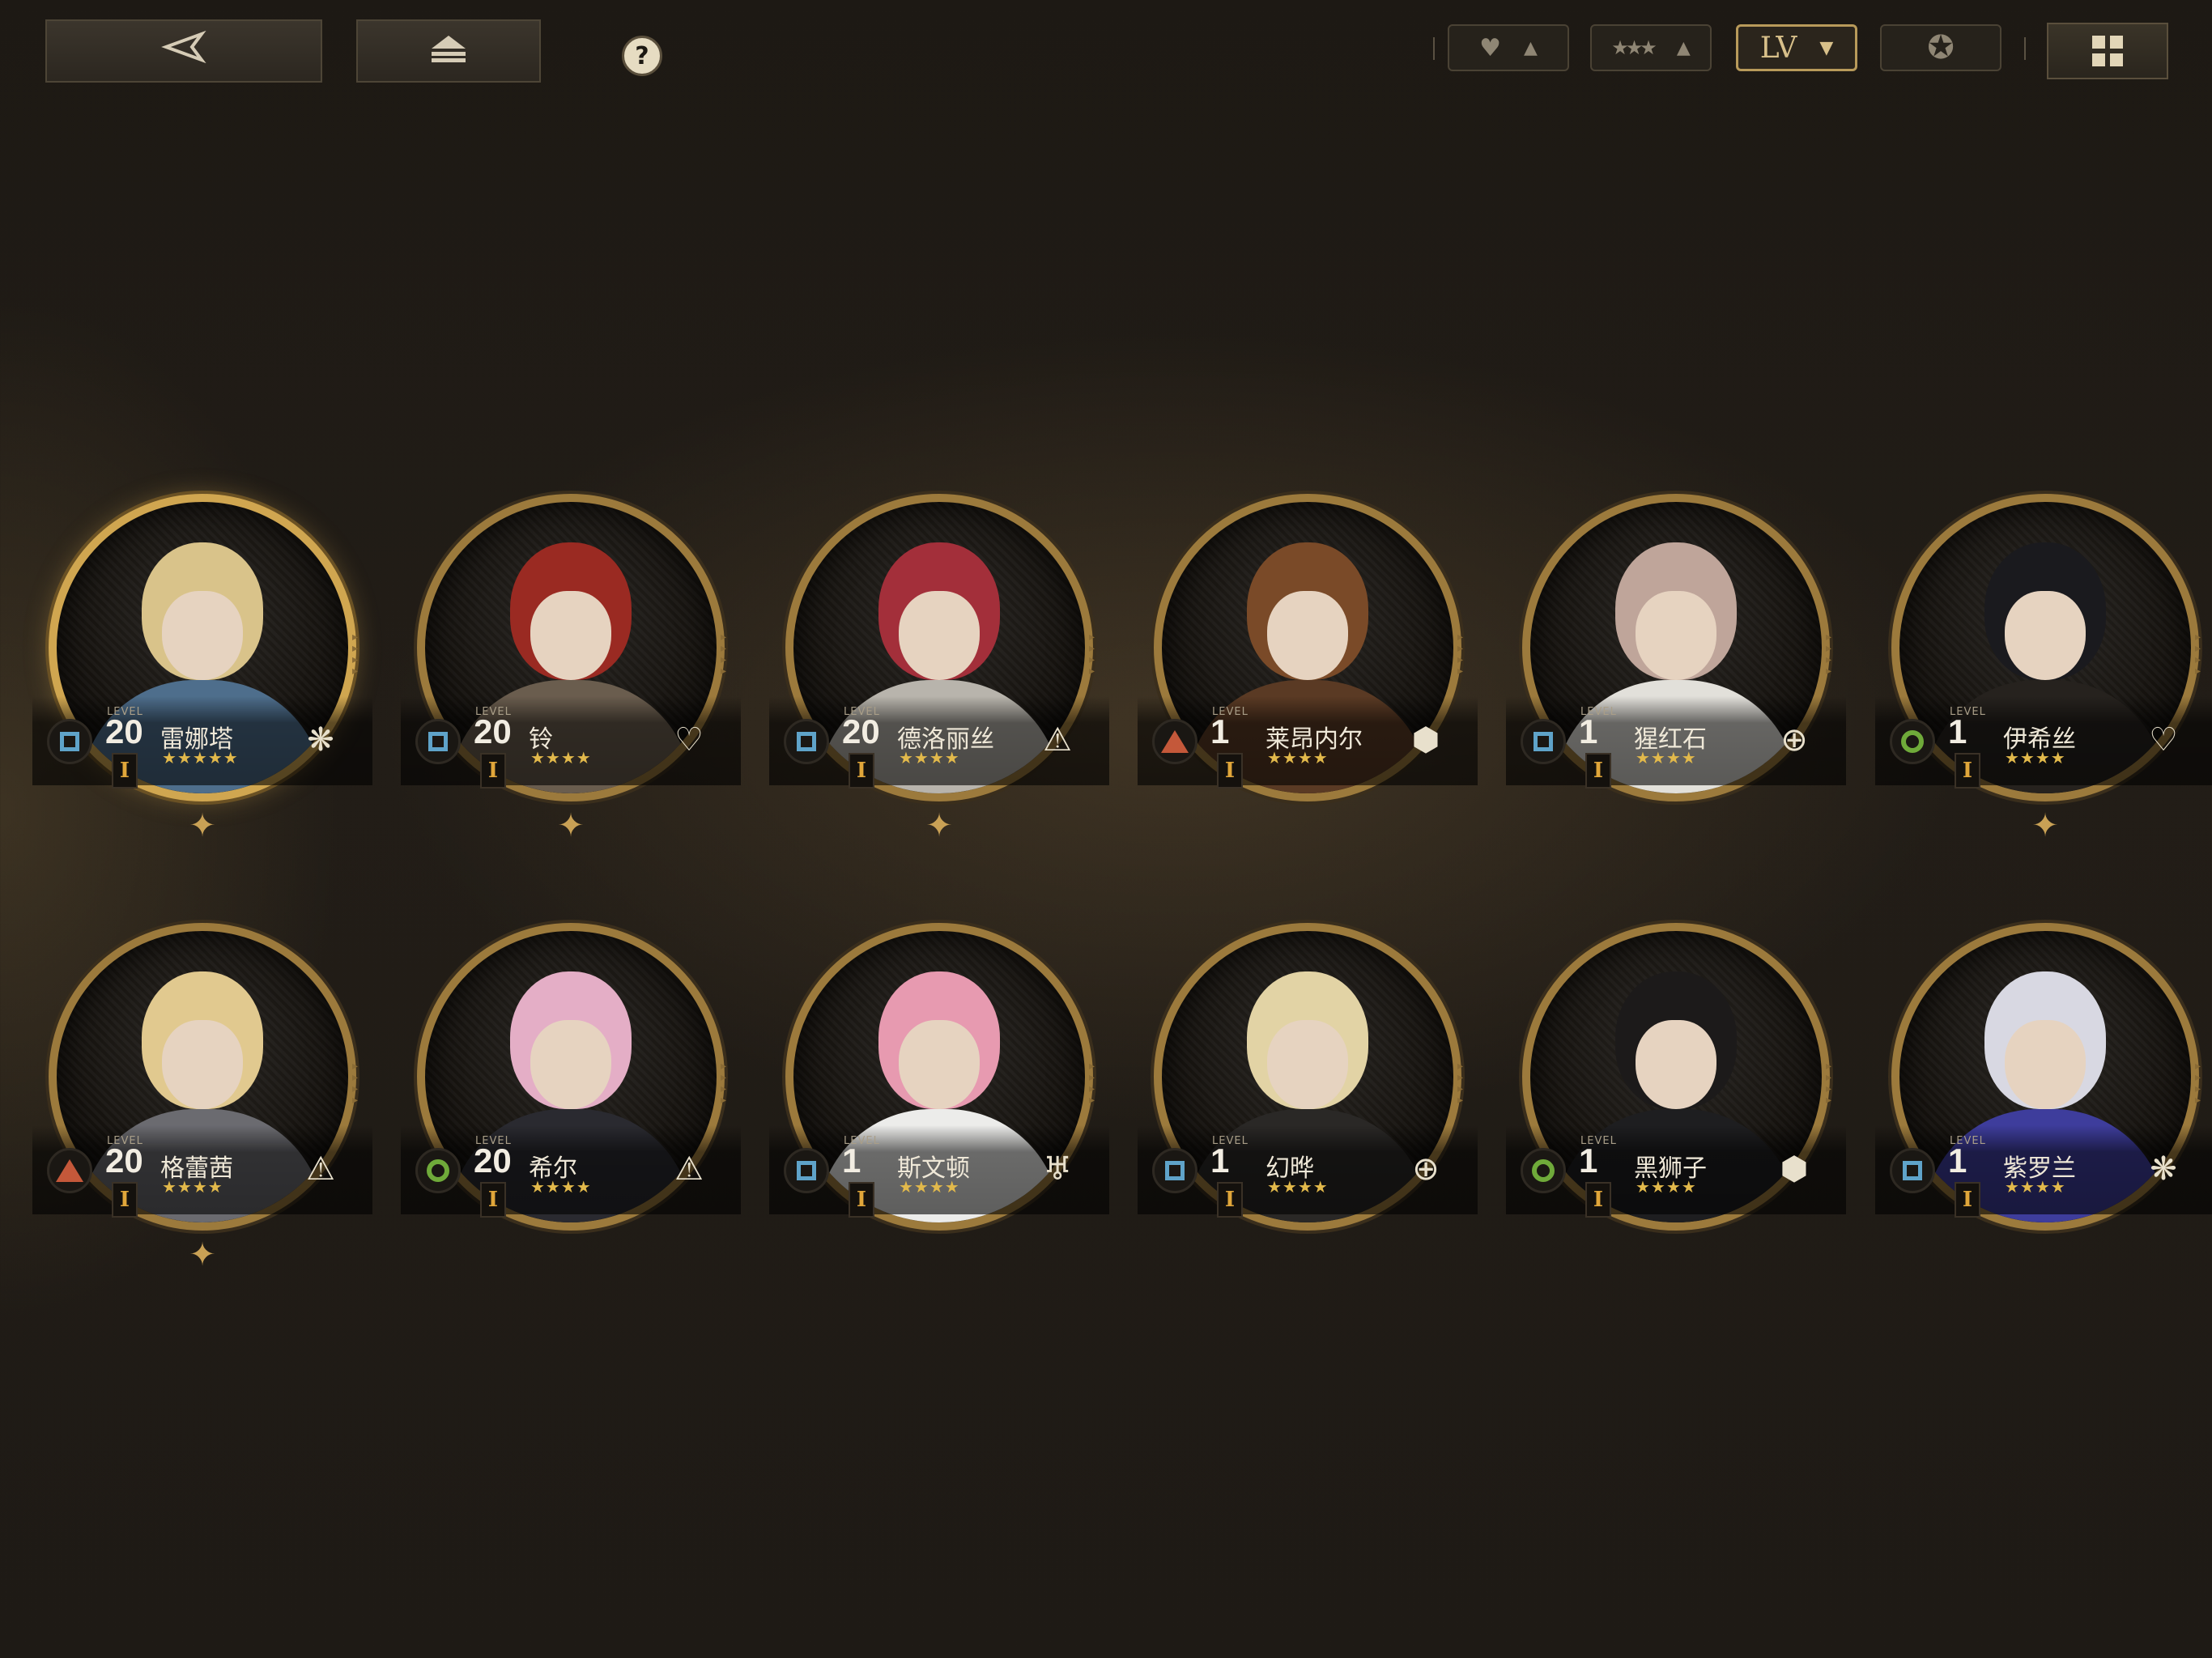  I want to click on triangle-class-icon, so click(1174, 741).